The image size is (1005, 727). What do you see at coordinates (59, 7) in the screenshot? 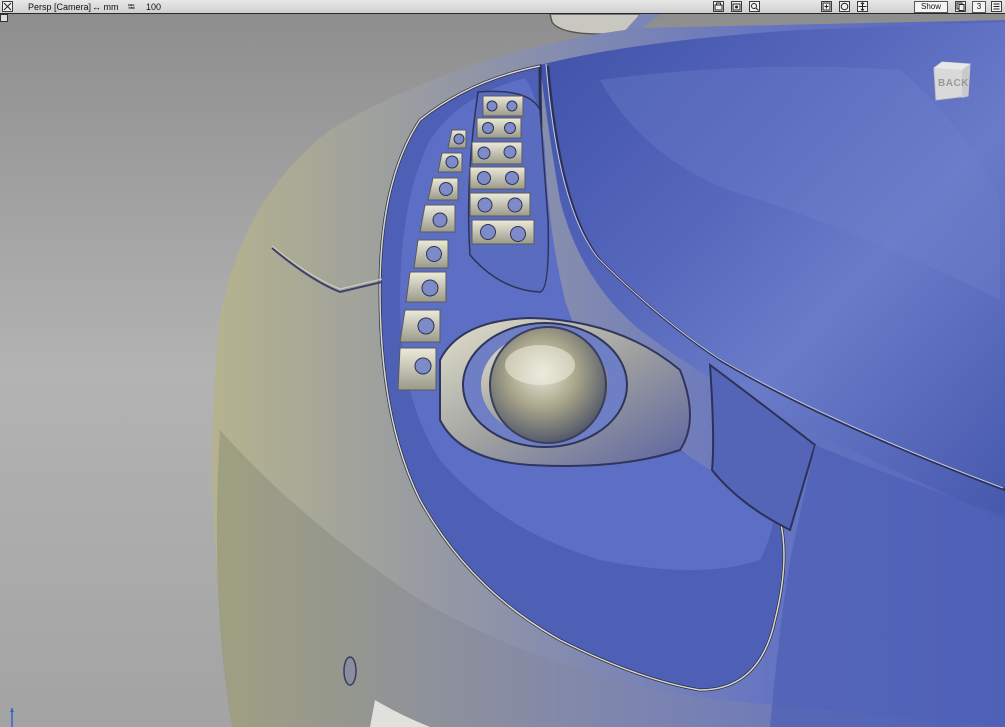
I see `view-name: Persp [Camera]` at bounding box center [59, 7].